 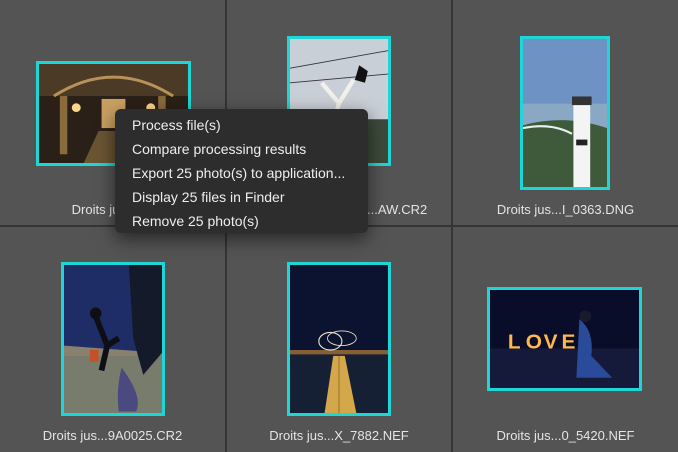 I want to click on svg-text: V, so click(x=551, y=342).